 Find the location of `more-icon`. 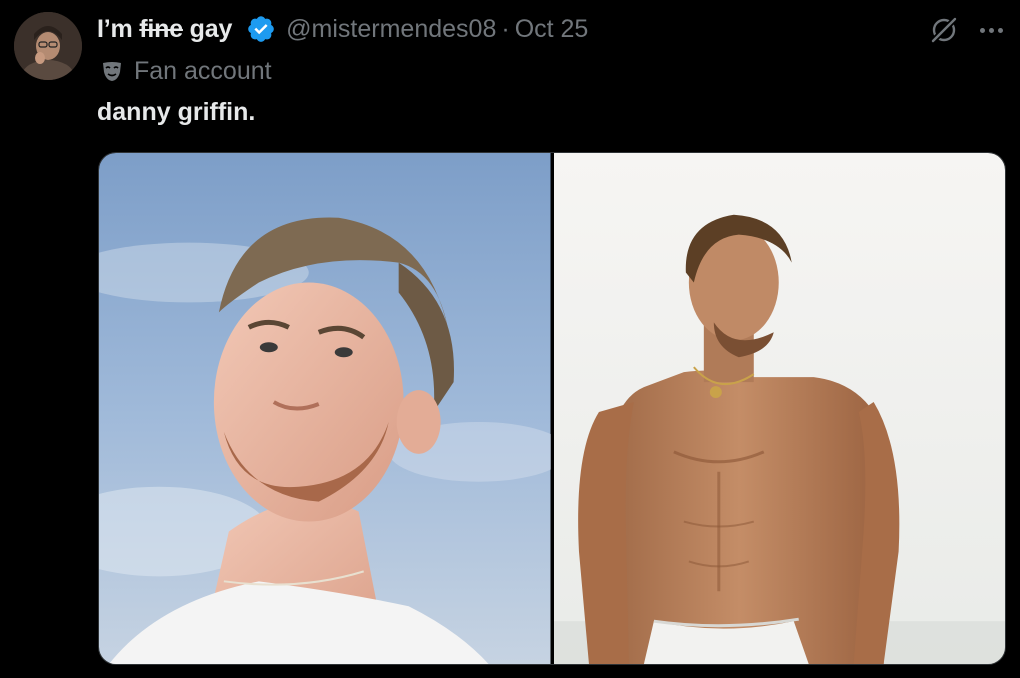

more-icon is located at coordinates (991, 30).